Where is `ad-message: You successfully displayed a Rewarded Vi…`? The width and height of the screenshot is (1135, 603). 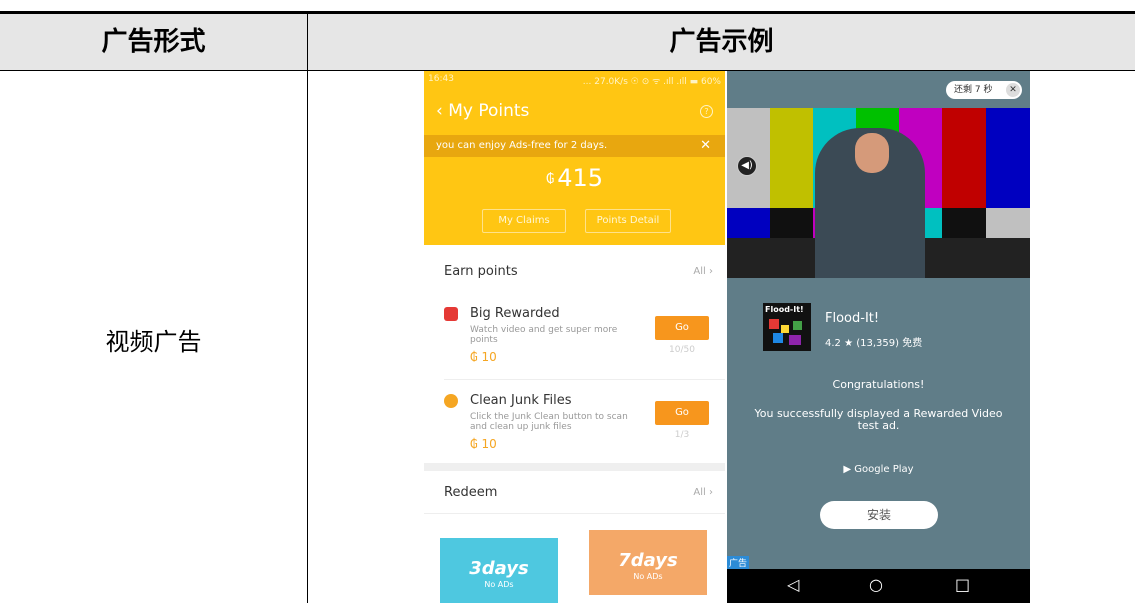 ad-message: You successfully displayed a Rewarded Vi… is located at coordinates (878, 419).